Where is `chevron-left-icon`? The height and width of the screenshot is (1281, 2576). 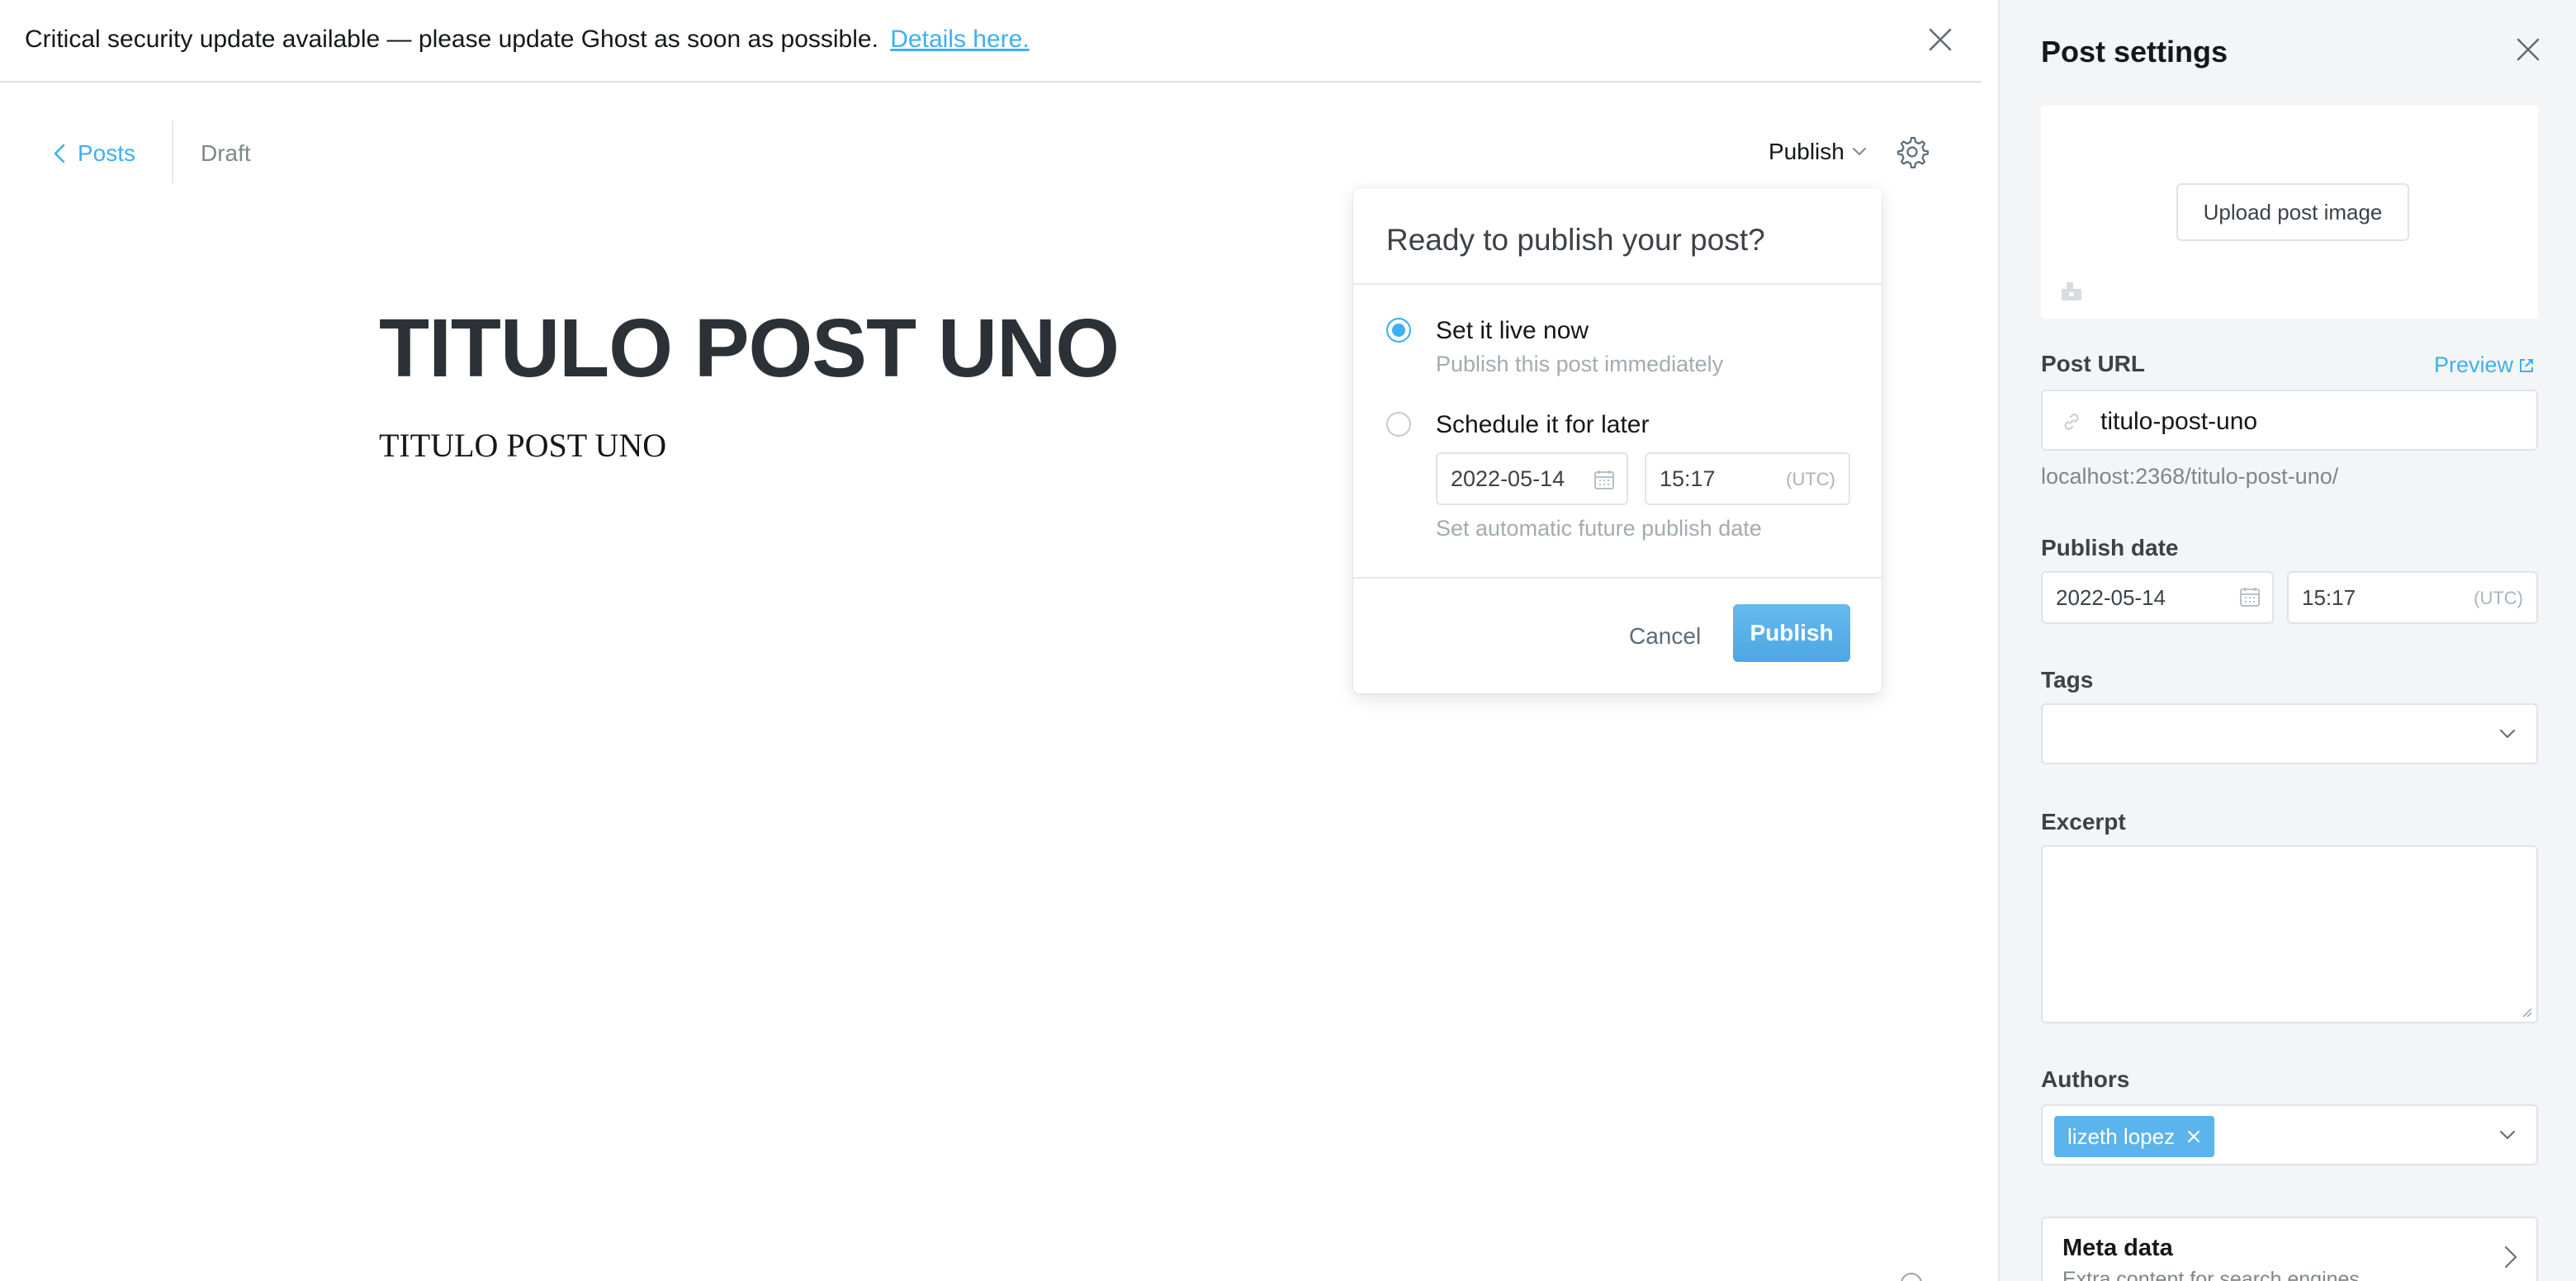
chevron-left-icon is located at coordinates (59, 153).